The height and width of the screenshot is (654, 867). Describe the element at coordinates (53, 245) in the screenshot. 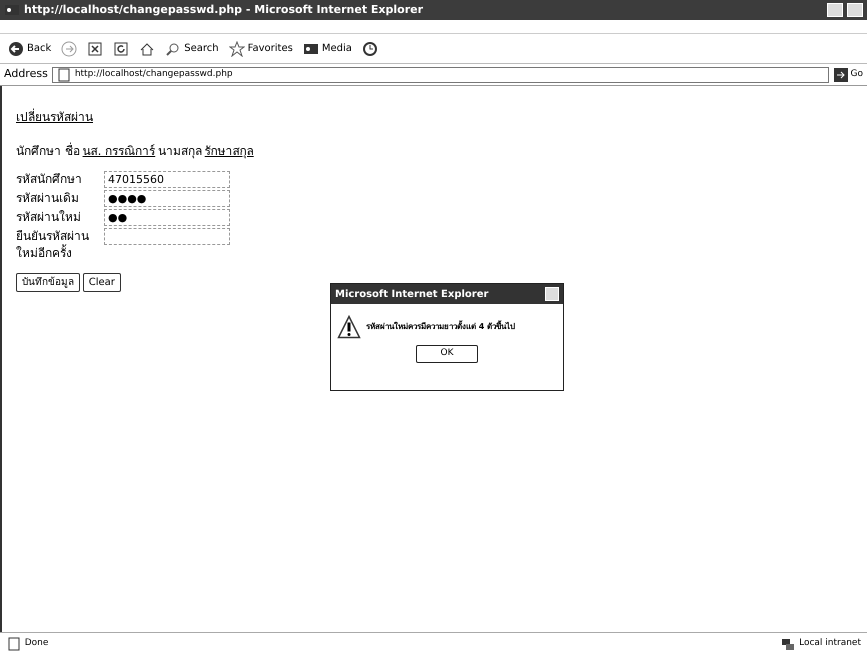

I see `field-label: ยืนยันรหัสผ่านใหม่อีกครั้ง` at that location.